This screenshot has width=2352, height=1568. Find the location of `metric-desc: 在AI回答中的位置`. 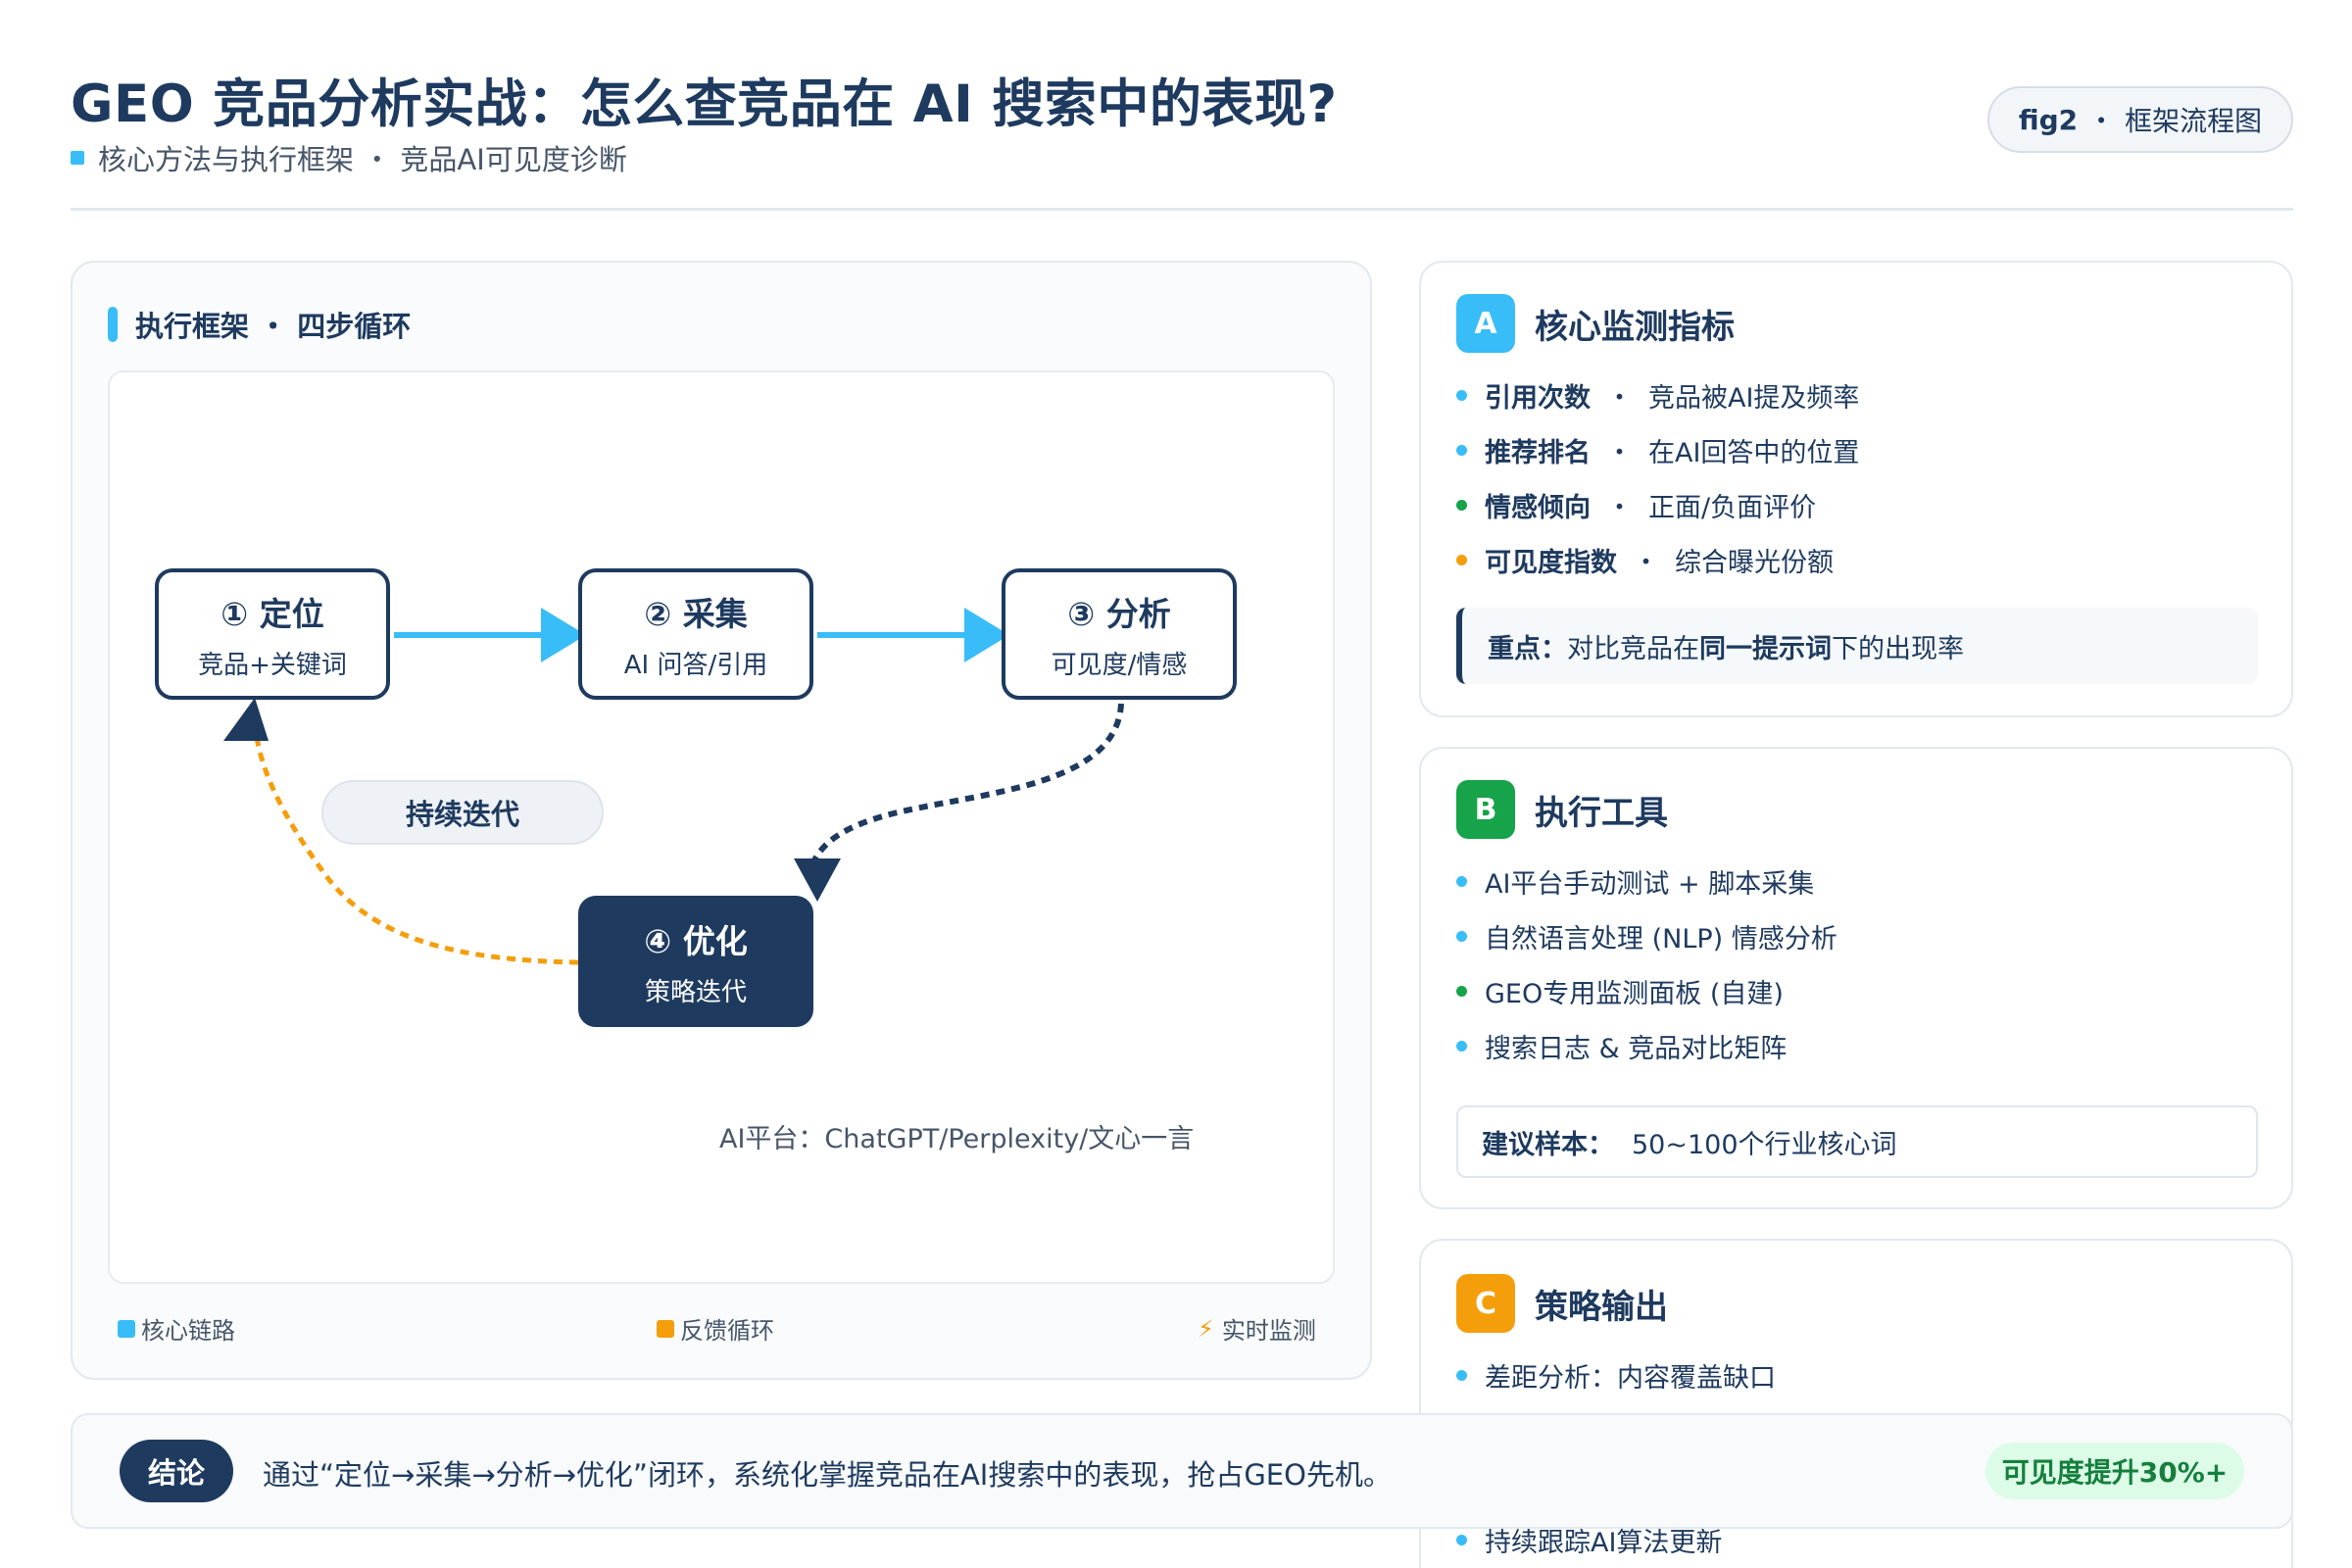

metric-desc: 在AI回答中的位置 is located at coordinates (1754, 453).